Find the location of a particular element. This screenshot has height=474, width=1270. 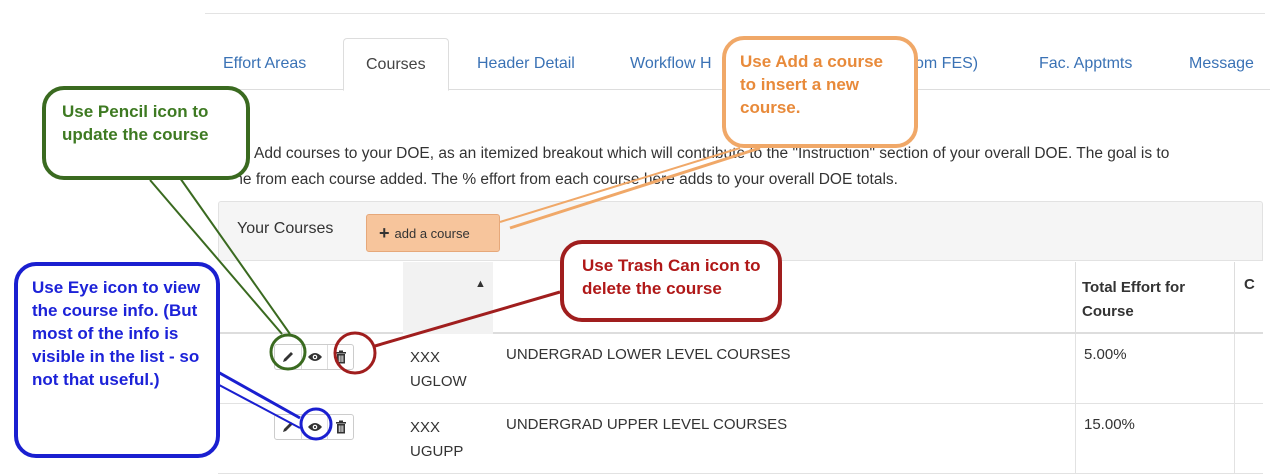

add-course-button: + add a course is located at coordinates (433, 233).